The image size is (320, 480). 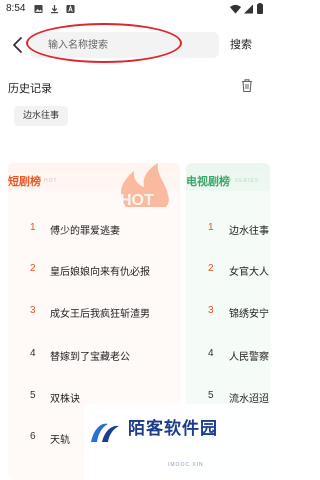 What do you see at coordinates (235, 9) in the screenshot?
I see `wifi-icon` at bounding box center [235, 9].